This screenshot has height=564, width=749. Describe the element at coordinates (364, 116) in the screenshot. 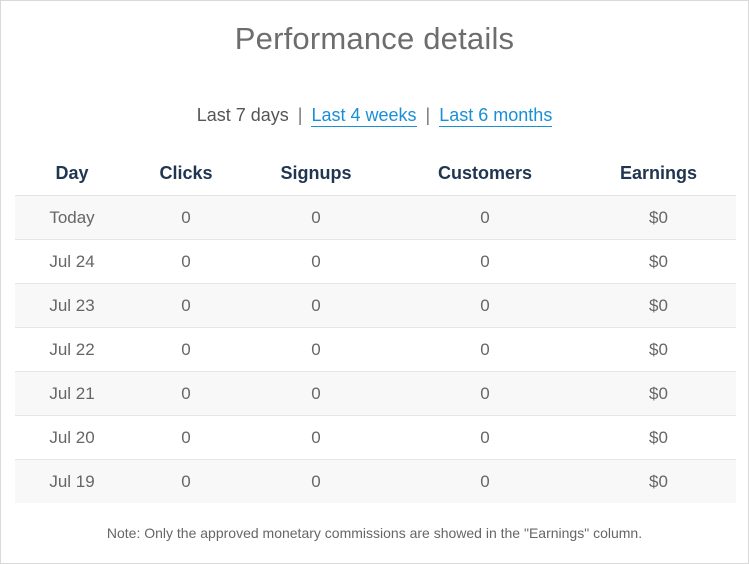

I see `range-last-4-weeks-link: Last 4 weeks` at that location.